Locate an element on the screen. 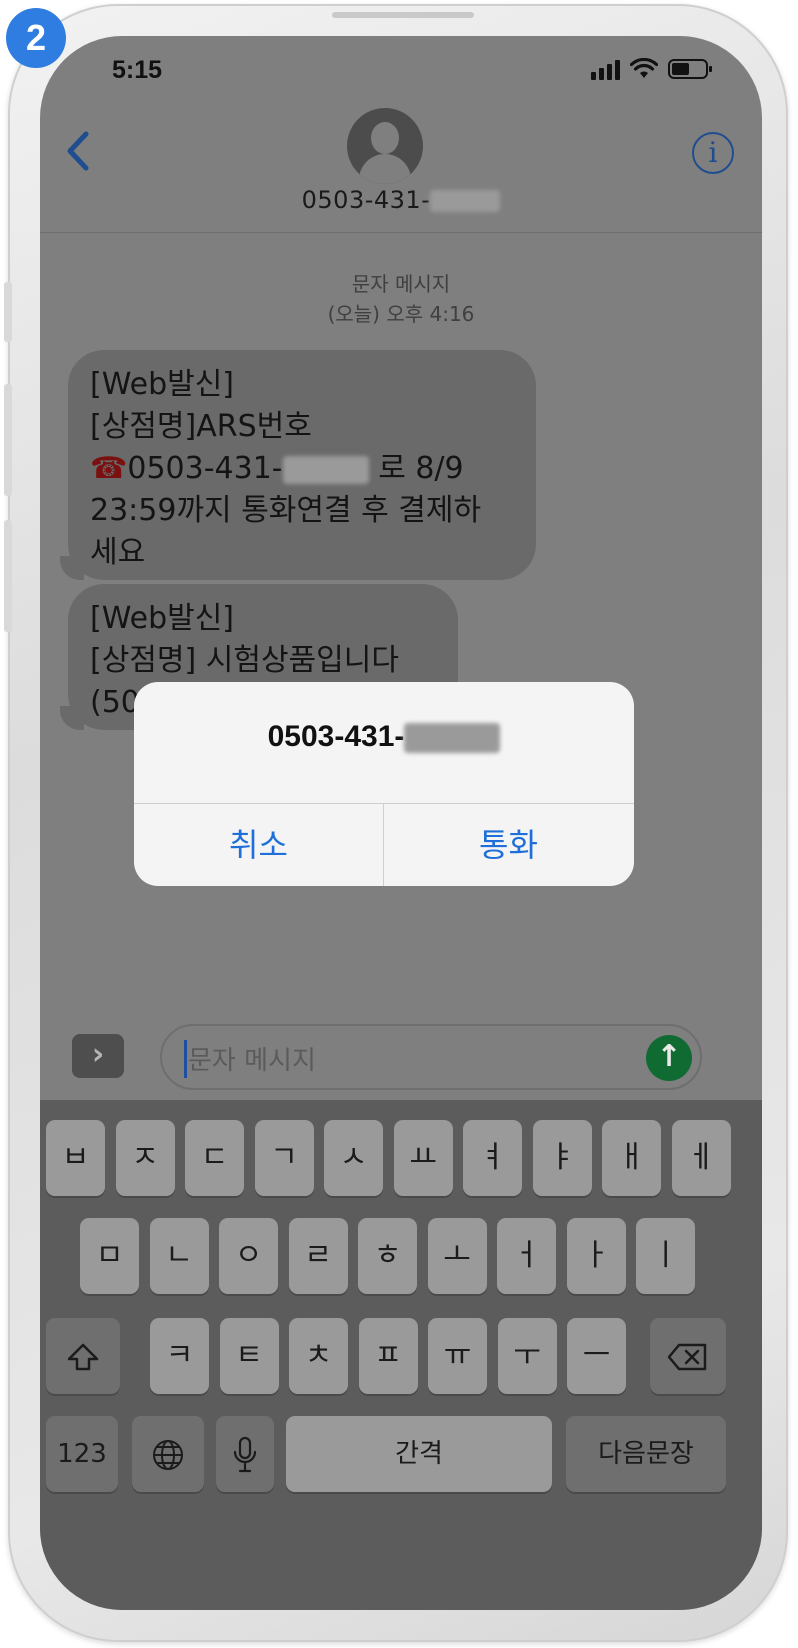  info-button: i is located at coordinates (713, 153).